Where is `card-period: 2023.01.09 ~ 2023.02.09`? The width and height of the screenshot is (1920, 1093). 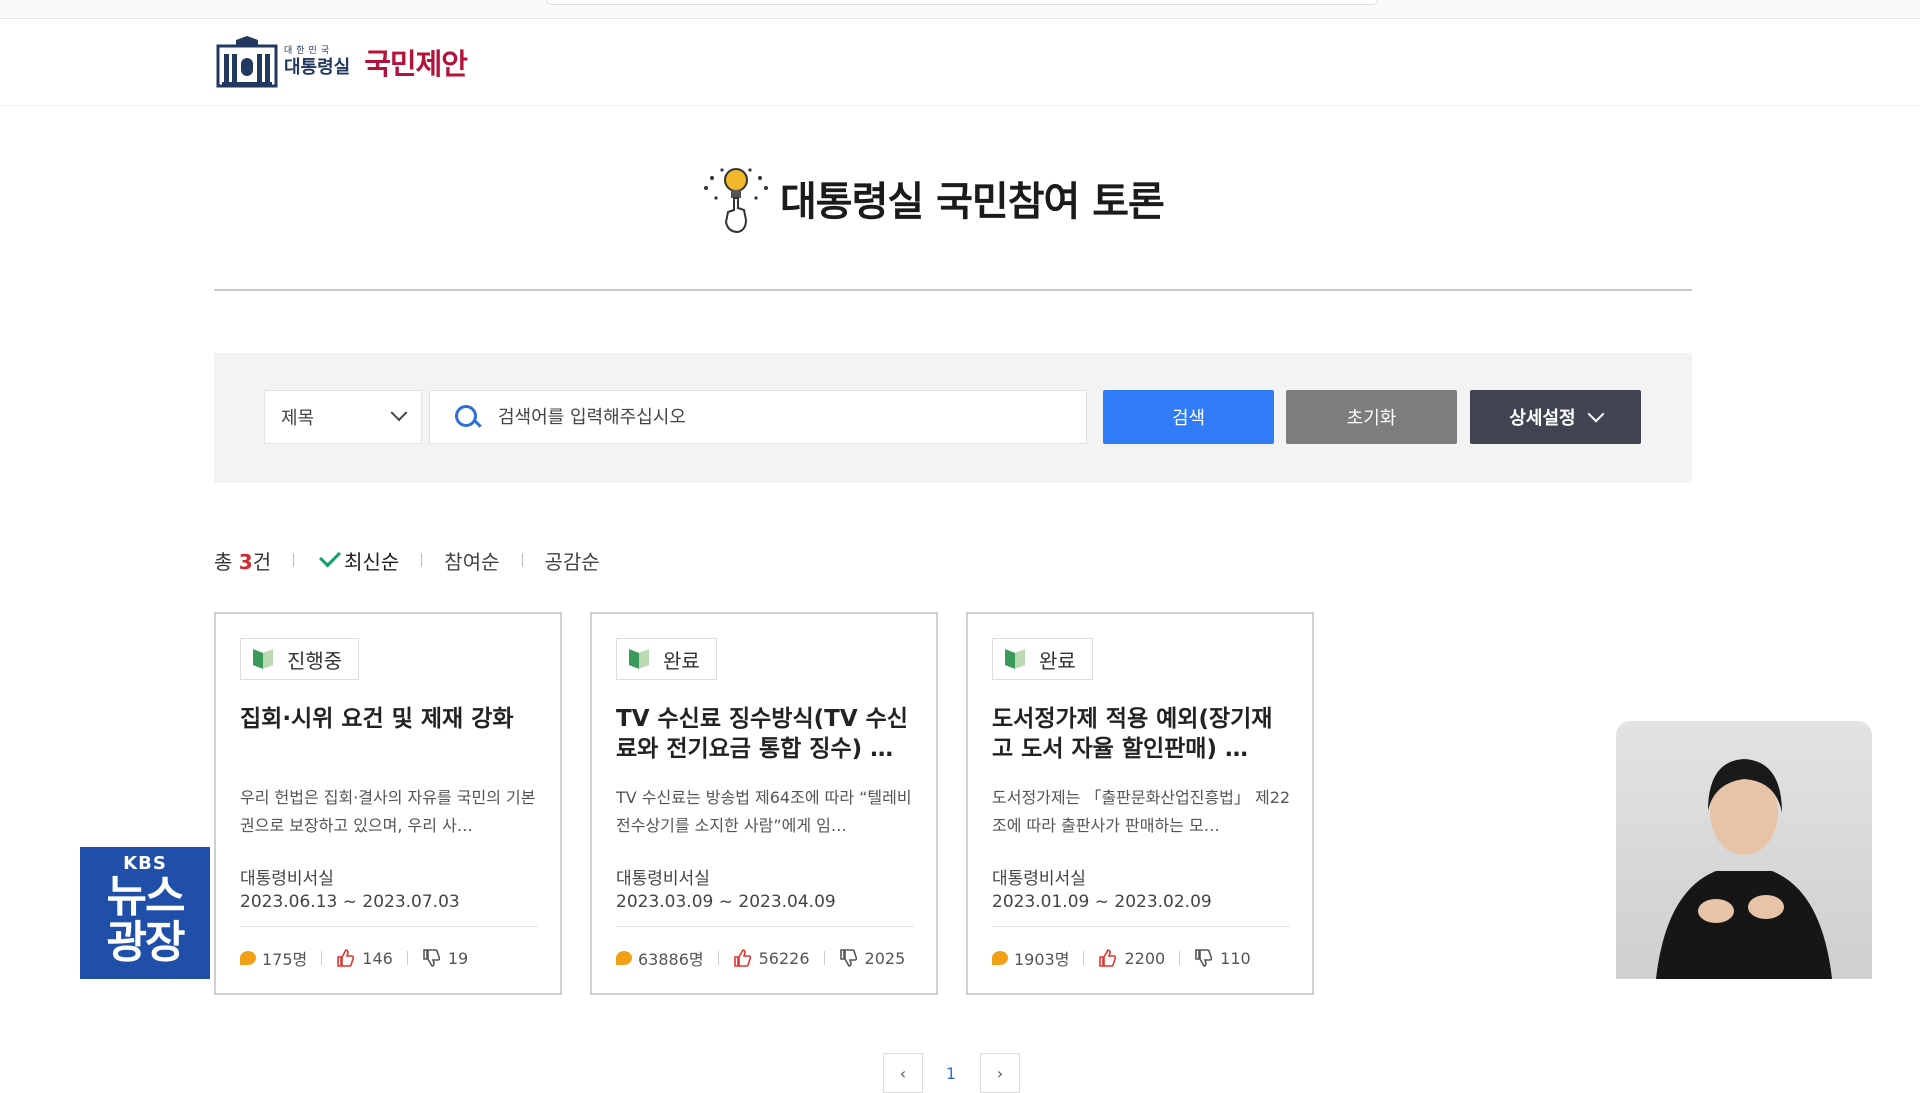
card-period: 2023.01.09 ~ 2023.02.09 is located at coordinates (1102, 902).